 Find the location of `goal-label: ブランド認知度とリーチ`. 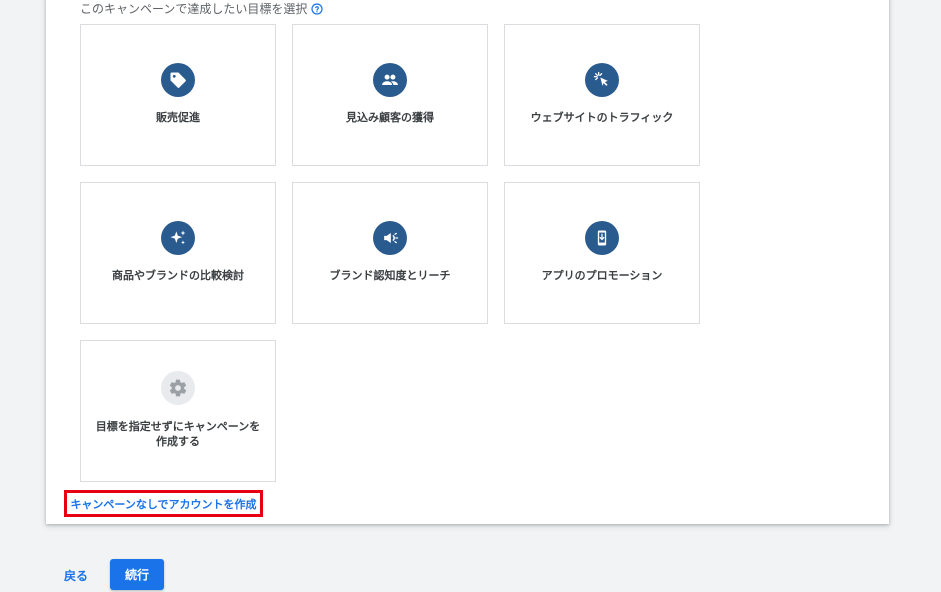

goal-label: ブランド認知度とリーチ is located at coordinates (390, 275).